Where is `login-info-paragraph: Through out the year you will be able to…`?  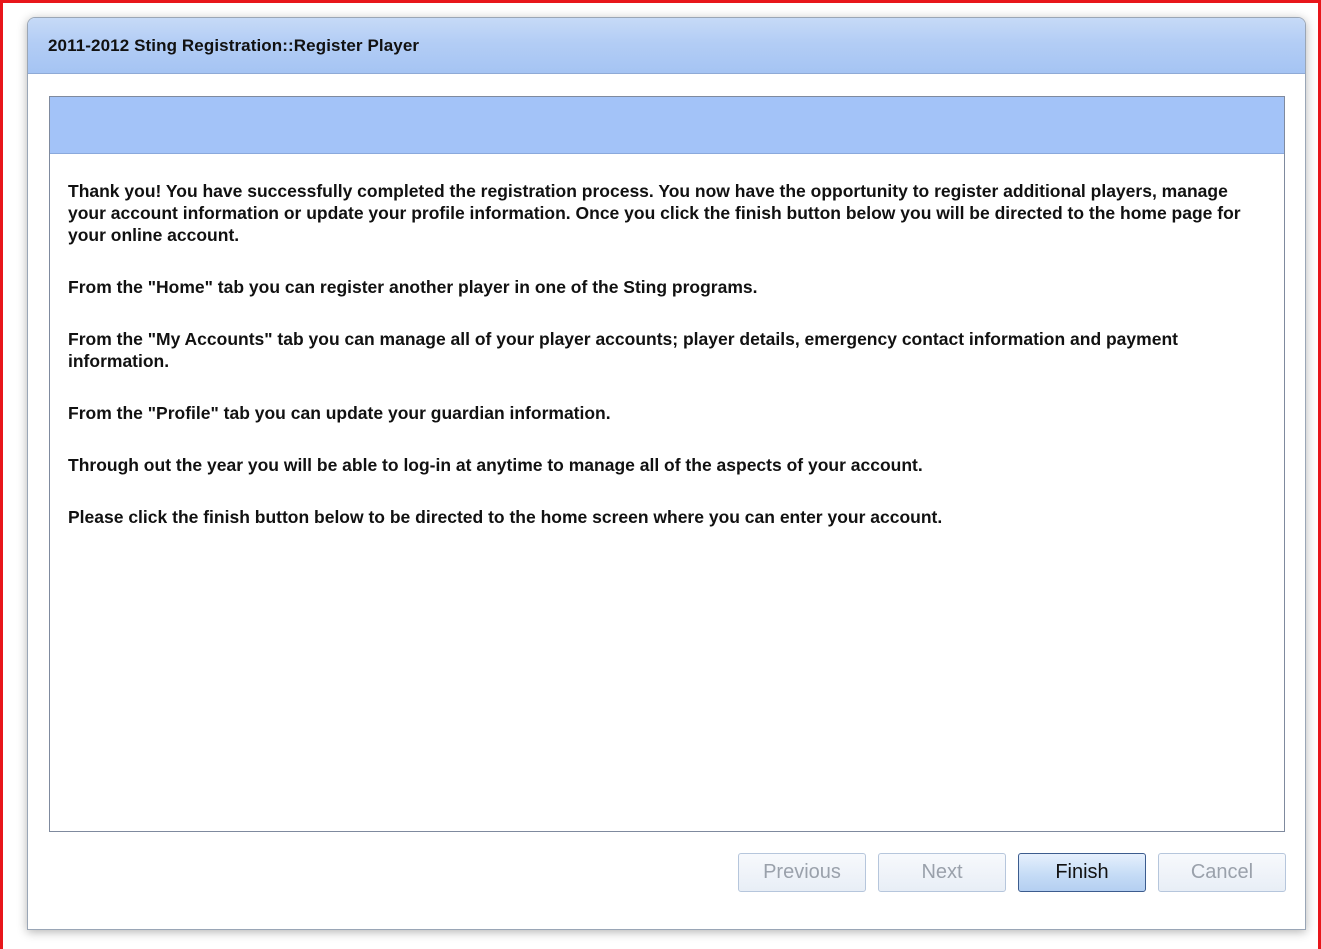 login-info-paragraph: Through out the year you will be able to… is located at coordinates (495, 465).